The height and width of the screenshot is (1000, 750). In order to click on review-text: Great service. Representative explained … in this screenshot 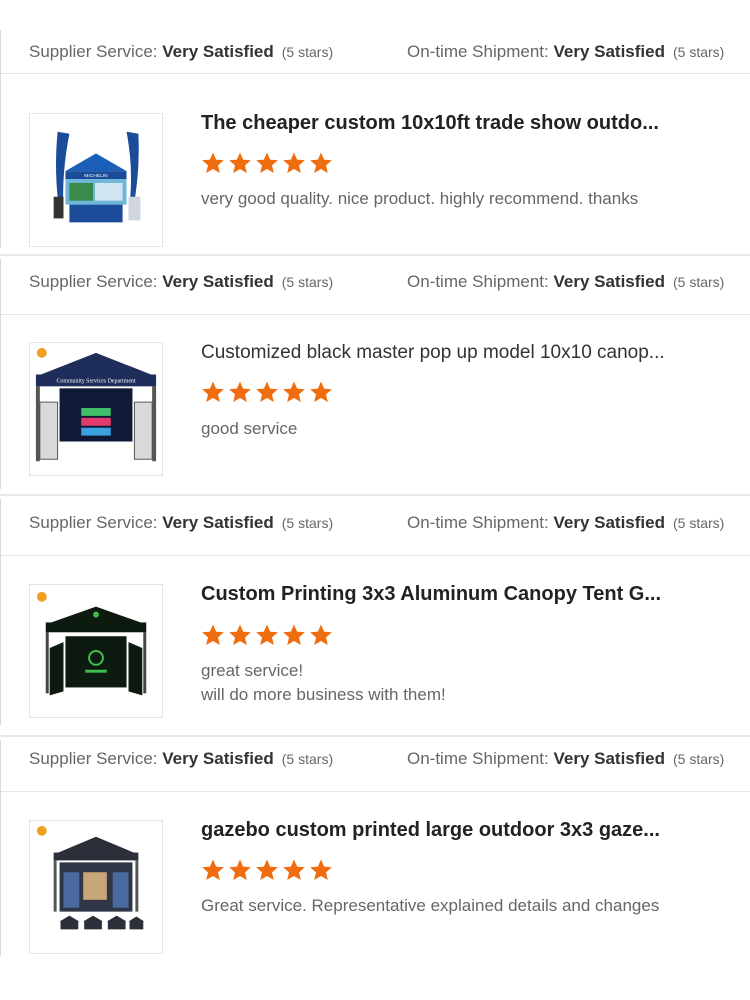, I will do `click(471, 906)`.